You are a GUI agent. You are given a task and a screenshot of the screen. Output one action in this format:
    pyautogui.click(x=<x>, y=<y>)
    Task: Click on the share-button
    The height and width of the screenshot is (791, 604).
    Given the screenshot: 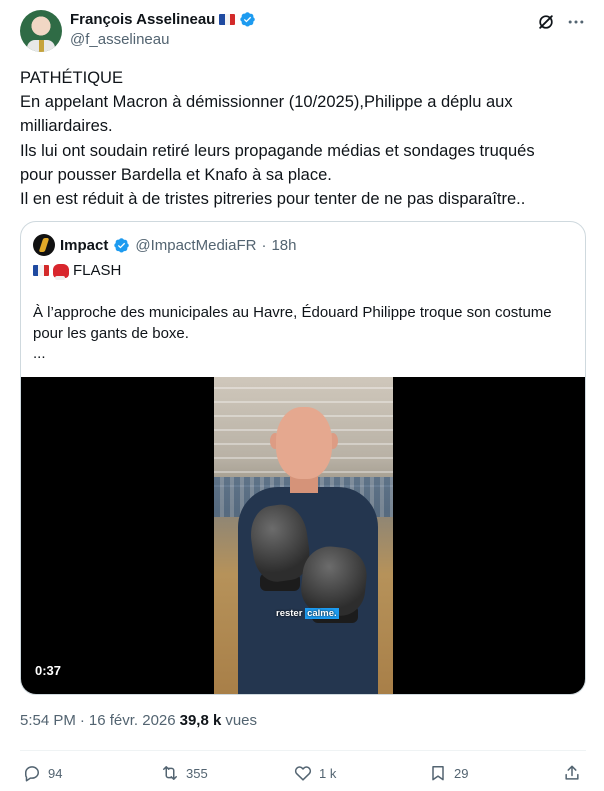 What is the action you would take?
    pyautogui.click(x=572, y=773)
    